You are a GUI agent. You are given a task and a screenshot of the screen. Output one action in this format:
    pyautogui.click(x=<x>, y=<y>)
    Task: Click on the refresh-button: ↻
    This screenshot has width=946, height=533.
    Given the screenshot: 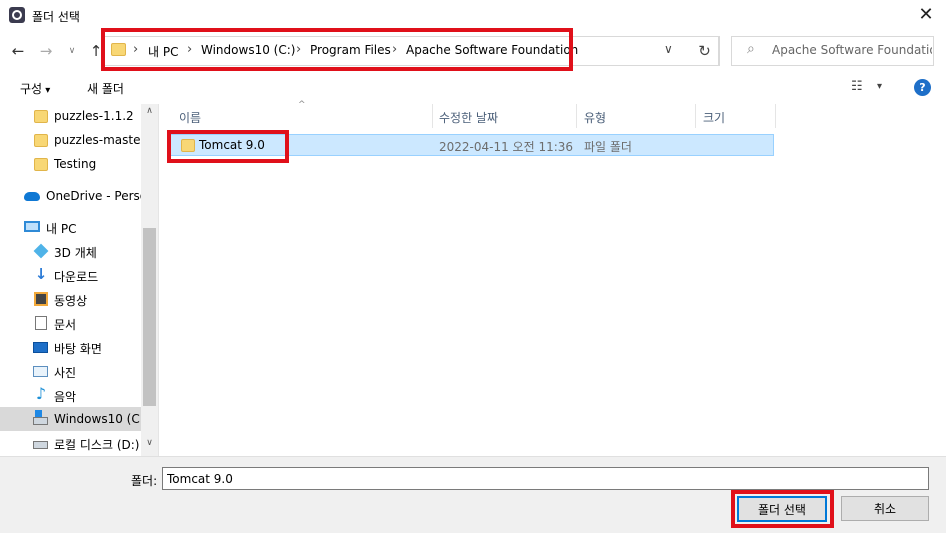 What is the action you would take?
    pyautogui.click(x=705, y=51)
    